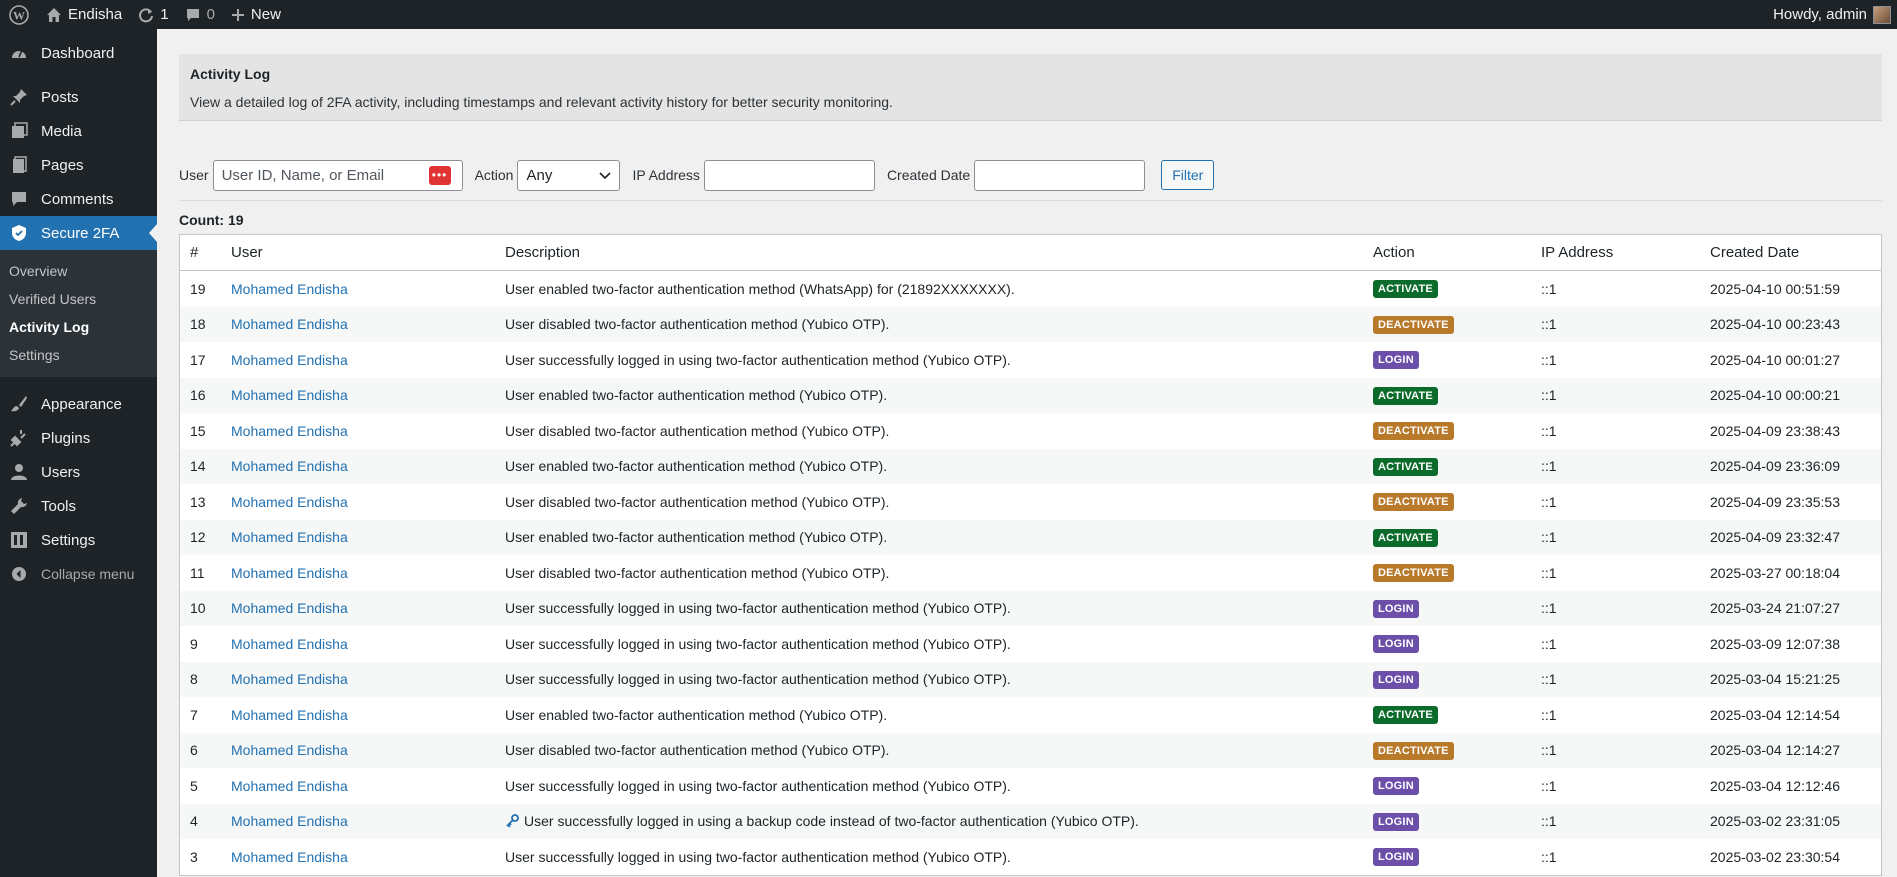 Image resolution: width=1897 pixels, height=877 pixels. Describe the element at coordinates (569, 175) in the screenshot. I see `action-filter-select: Any` at that location.